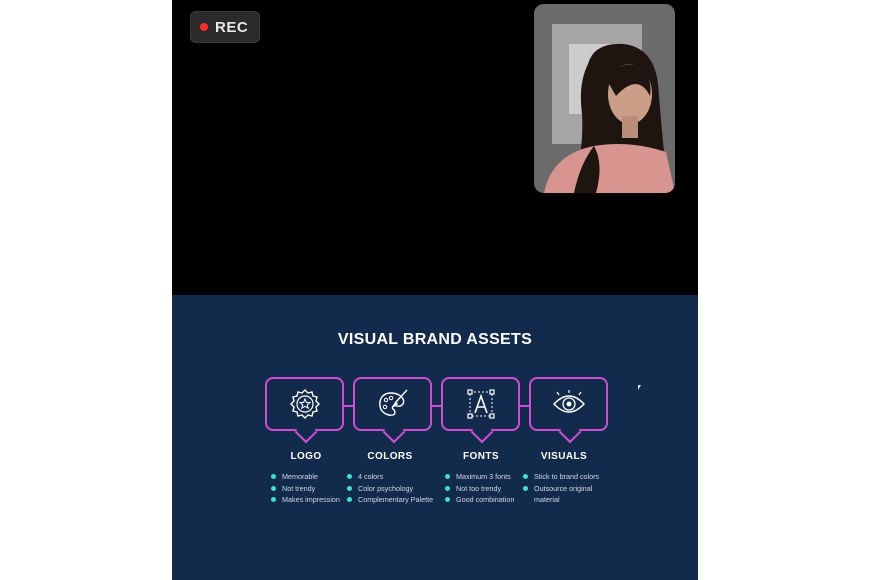  What do you see at coordinates (639, 387) in the screenshot?
I see `mouse-cursor-icon` at bounding box center [639, 387].